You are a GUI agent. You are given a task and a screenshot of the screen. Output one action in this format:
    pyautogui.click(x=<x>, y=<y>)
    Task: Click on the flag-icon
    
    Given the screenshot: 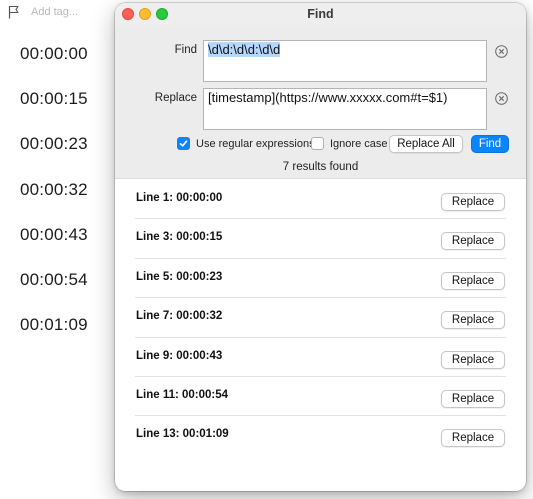 What is the action you would take?
    pyautogui.click(x=13, y=12)
    